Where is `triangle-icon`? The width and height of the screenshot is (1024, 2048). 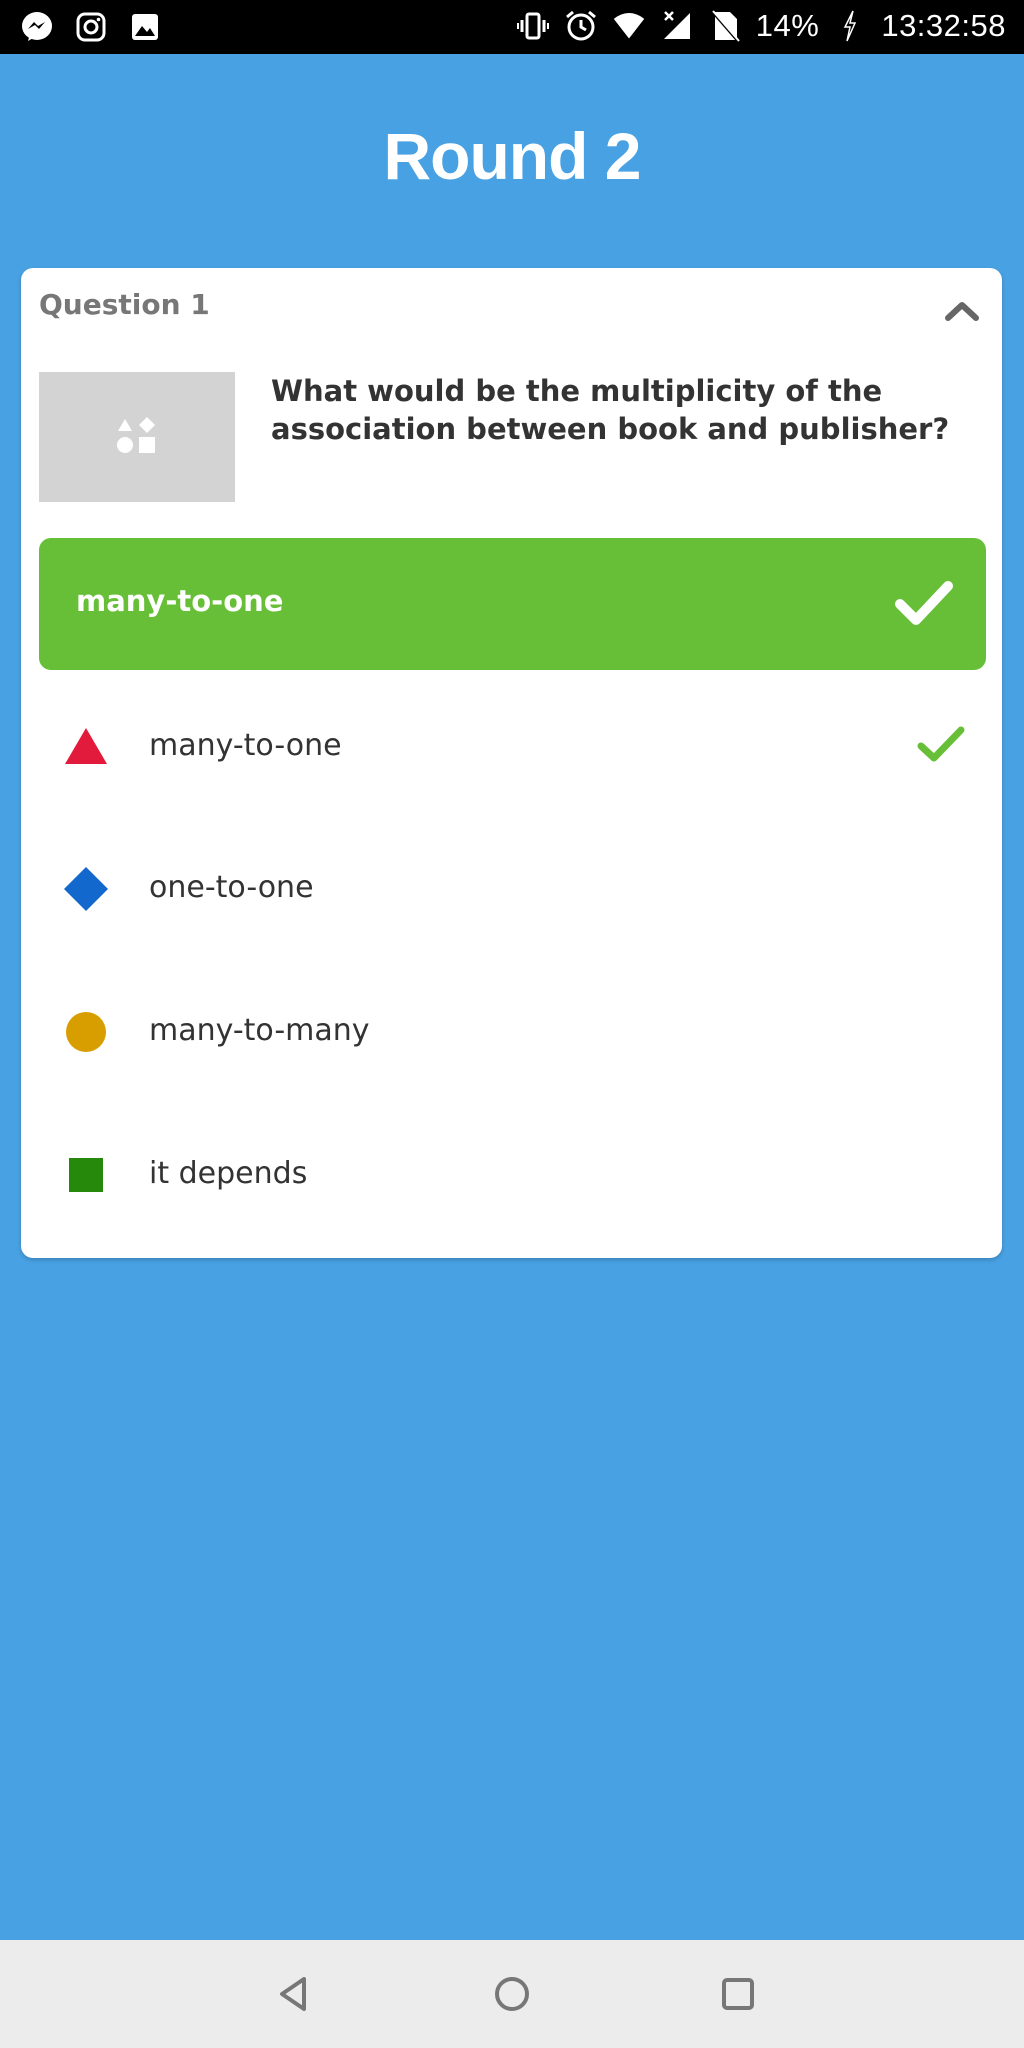 triangle-icon is located at coordinates (86, 746).